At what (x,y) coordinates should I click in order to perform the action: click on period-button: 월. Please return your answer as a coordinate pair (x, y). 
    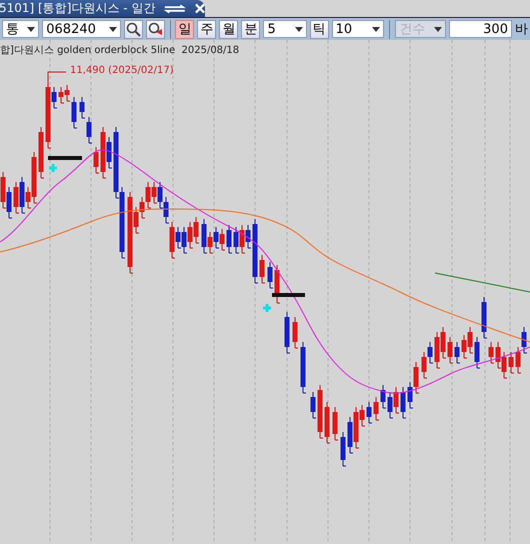
    Looking at the image, I should click on (228, 29).